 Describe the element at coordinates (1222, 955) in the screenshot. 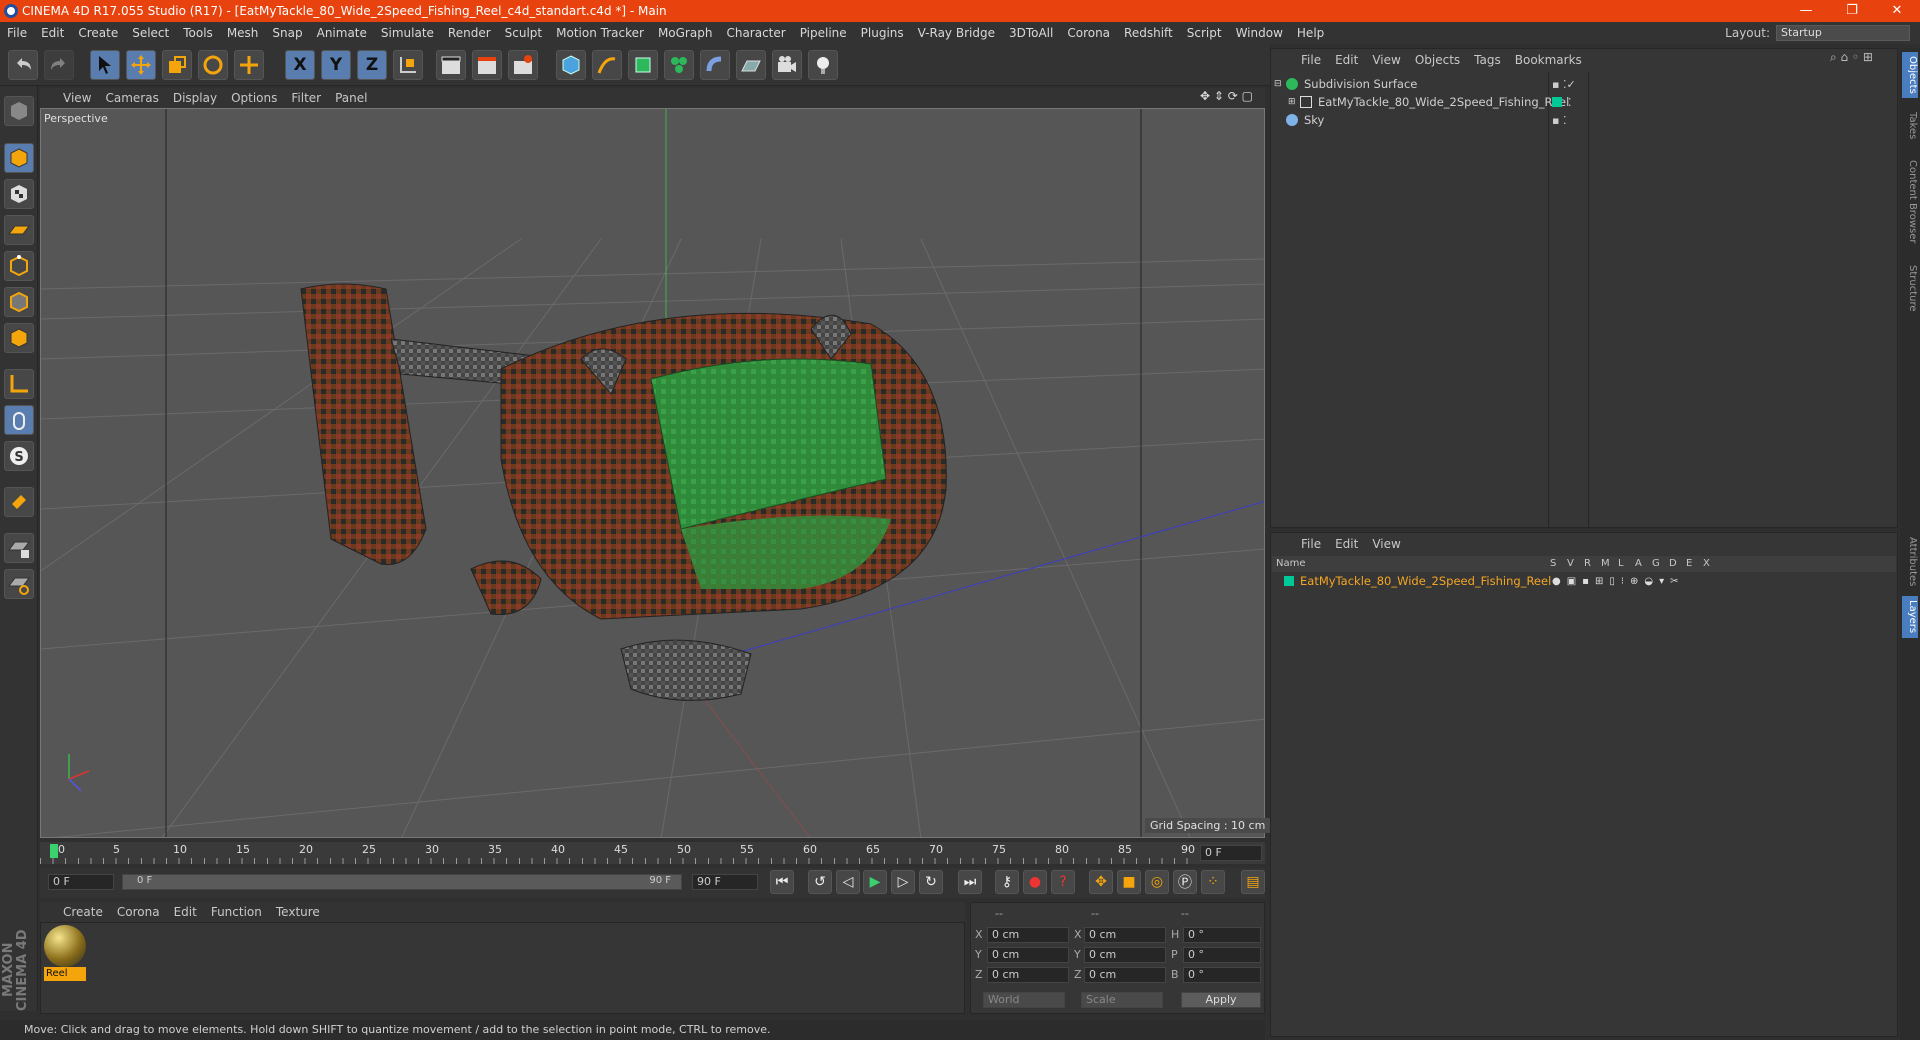

I see `rotation-p-field: 0 °` at that location.